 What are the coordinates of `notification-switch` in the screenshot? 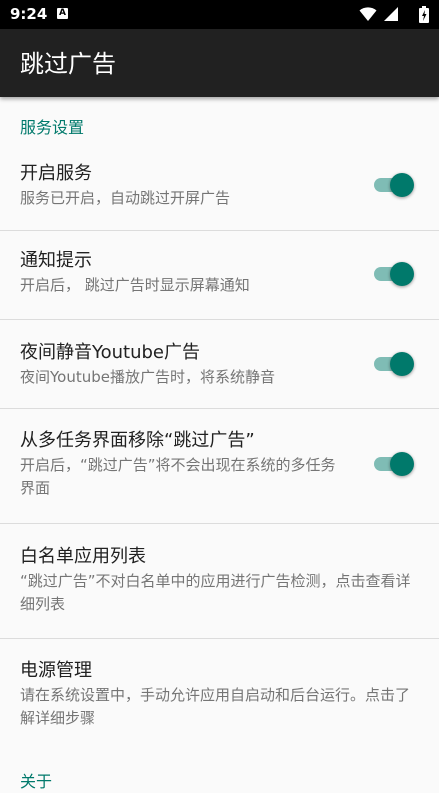 It's located at (394, 274).